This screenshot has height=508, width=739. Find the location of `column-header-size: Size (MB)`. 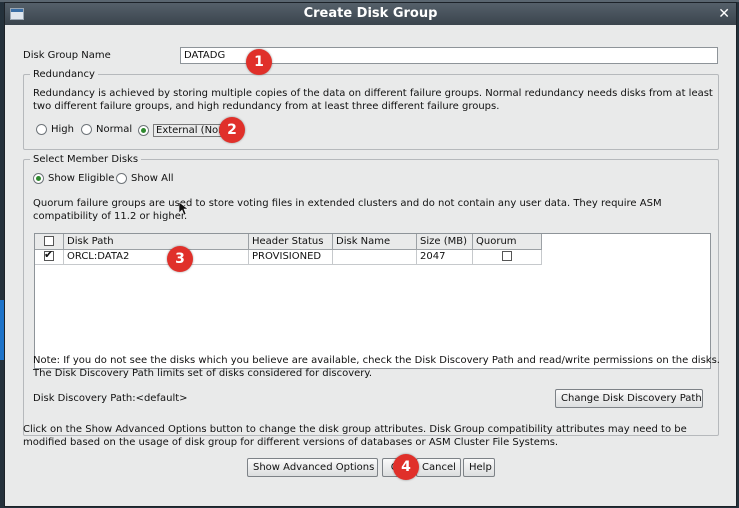

column-header-size: Size (MB) is located at coordinates (445, 242).